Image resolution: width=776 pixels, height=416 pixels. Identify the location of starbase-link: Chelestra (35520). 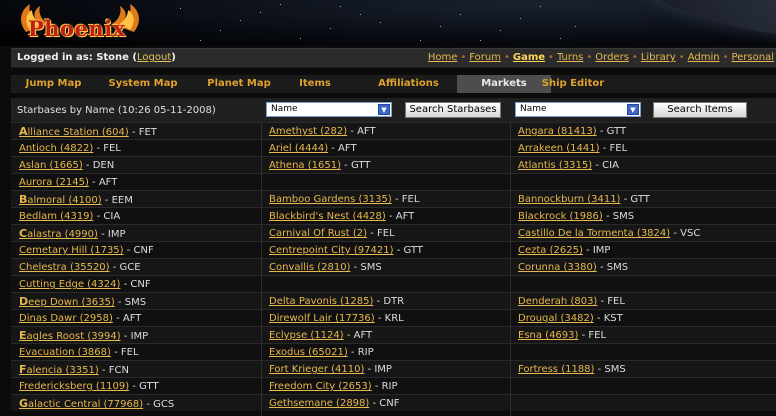
(64, 267).